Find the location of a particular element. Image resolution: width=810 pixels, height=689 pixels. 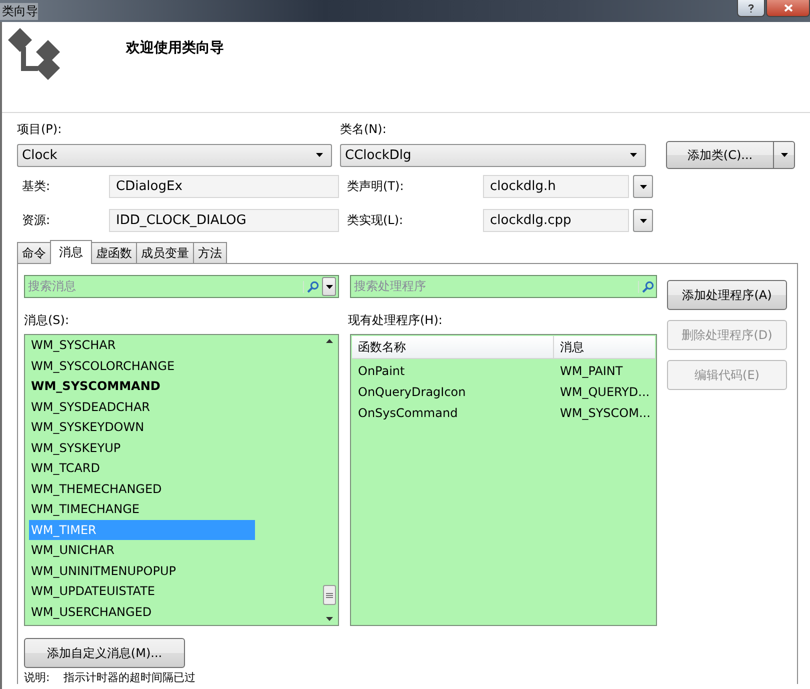

message-item: WM_SYSCOMMAND is located at coordinates (142, 386).